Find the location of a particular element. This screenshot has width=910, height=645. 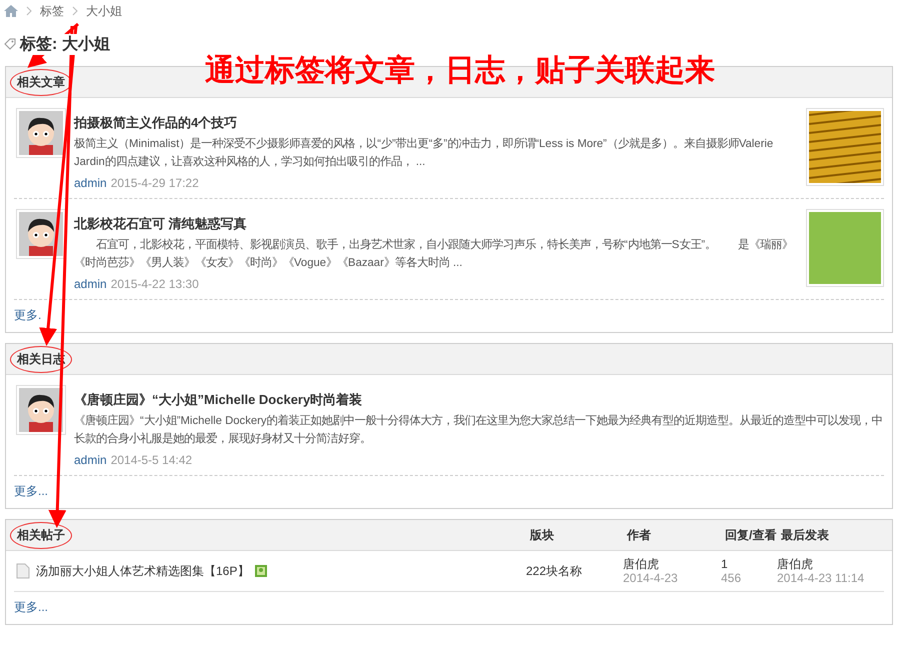

post-excerpt: 《唐顿庄园》“大小姐”Michelle Dockery的着装正如她剧中一般十分得体大方，我们在这里为您大家总结一下她最为经典有型的近期造型。从最近的造型中可以发现，中长款的合身小礼服是她的最爱，展现好身材又十分简洁好穿。 is located at coordinates (479, 430).